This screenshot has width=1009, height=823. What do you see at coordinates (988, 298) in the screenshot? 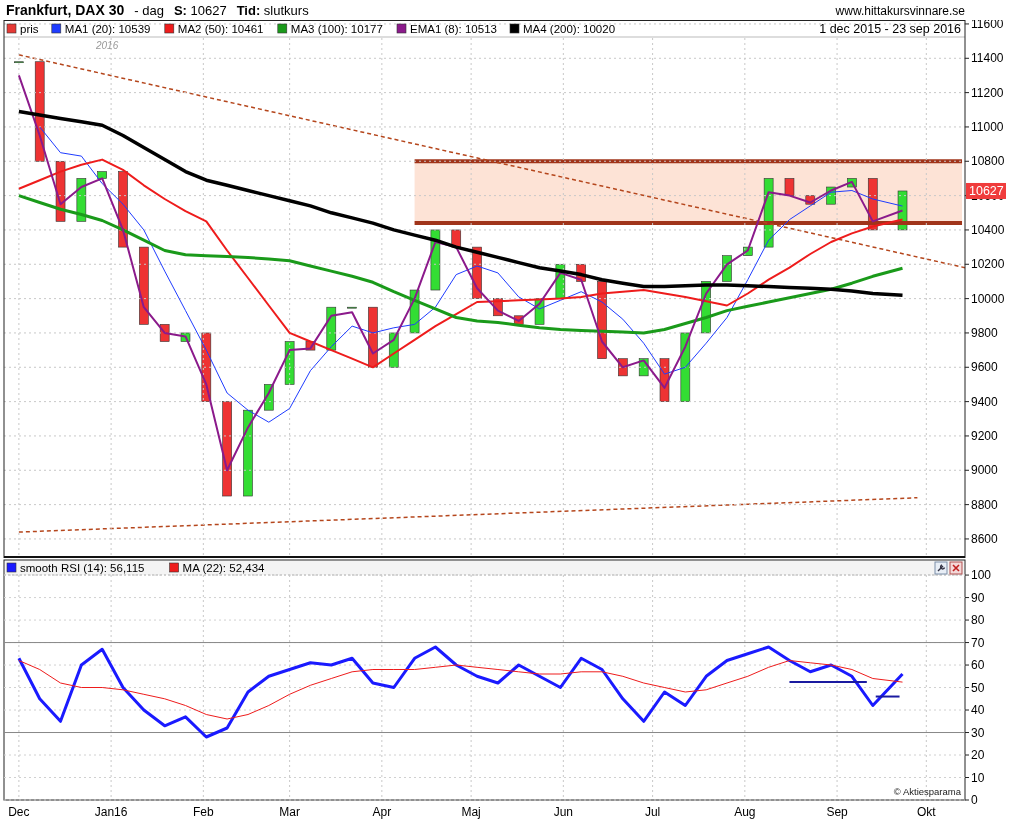
I see `axis-label: 10000` at bounding box center [988, 298].